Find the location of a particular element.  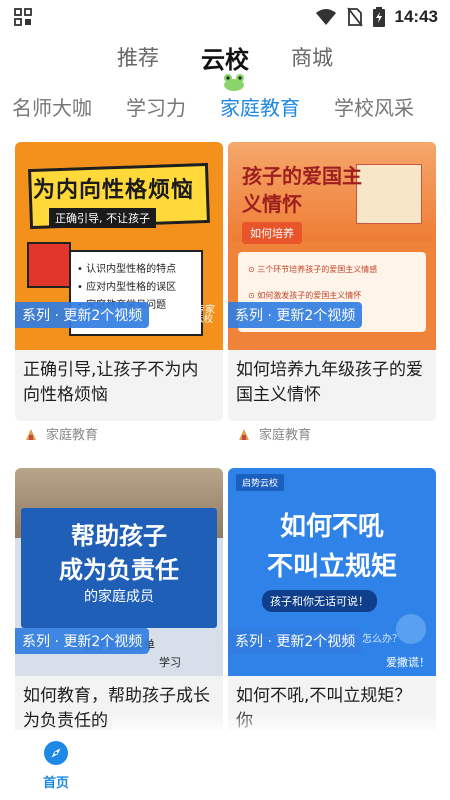

thumb-brand: 启势云校 is located at coordinates (260, 482).